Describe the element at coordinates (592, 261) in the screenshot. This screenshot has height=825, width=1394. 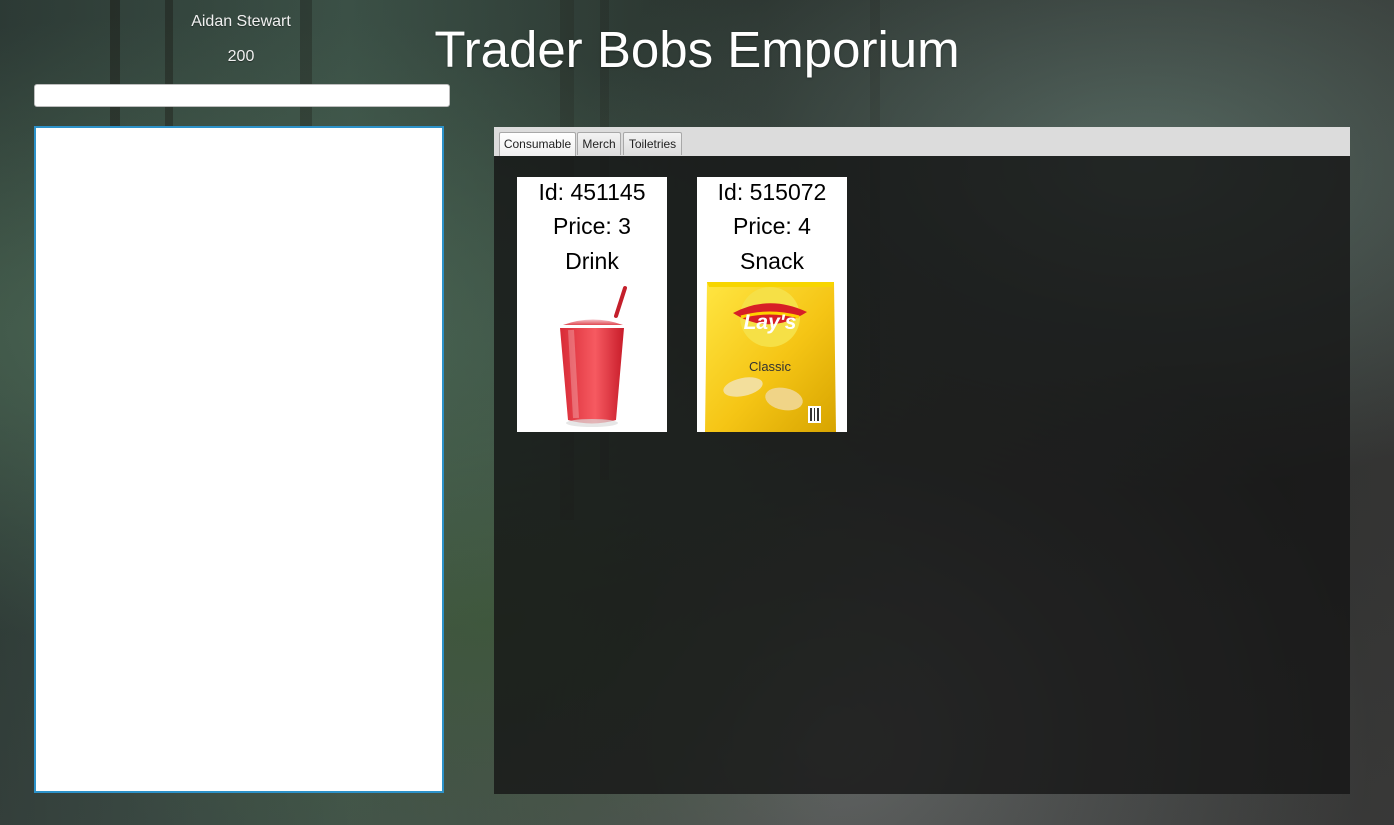
I see `product-name: Drink` at that location.